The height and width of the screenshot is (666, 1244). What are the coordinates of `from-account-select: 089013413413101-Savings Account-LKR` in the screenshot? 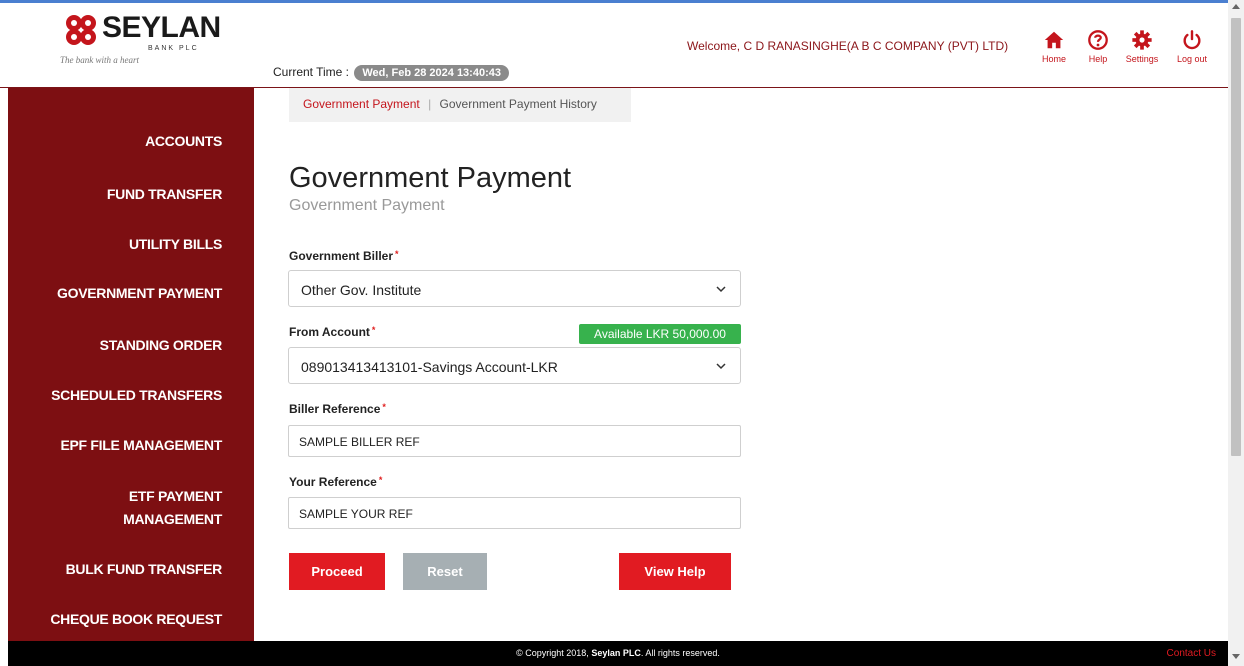 It's located at (514, 365).